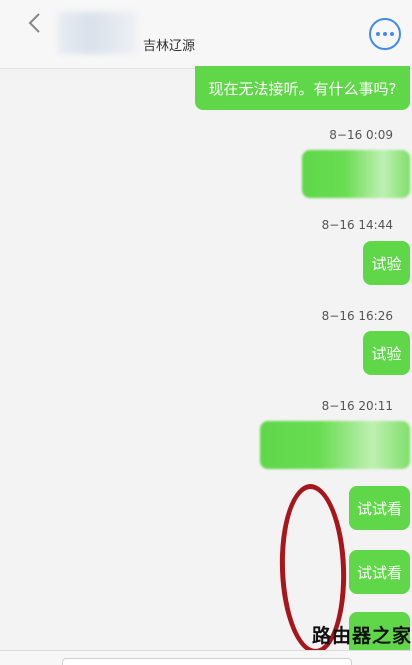 This screenshot has height=665, width=412. I want to click on contact-name-redacted, so click(98, 33).